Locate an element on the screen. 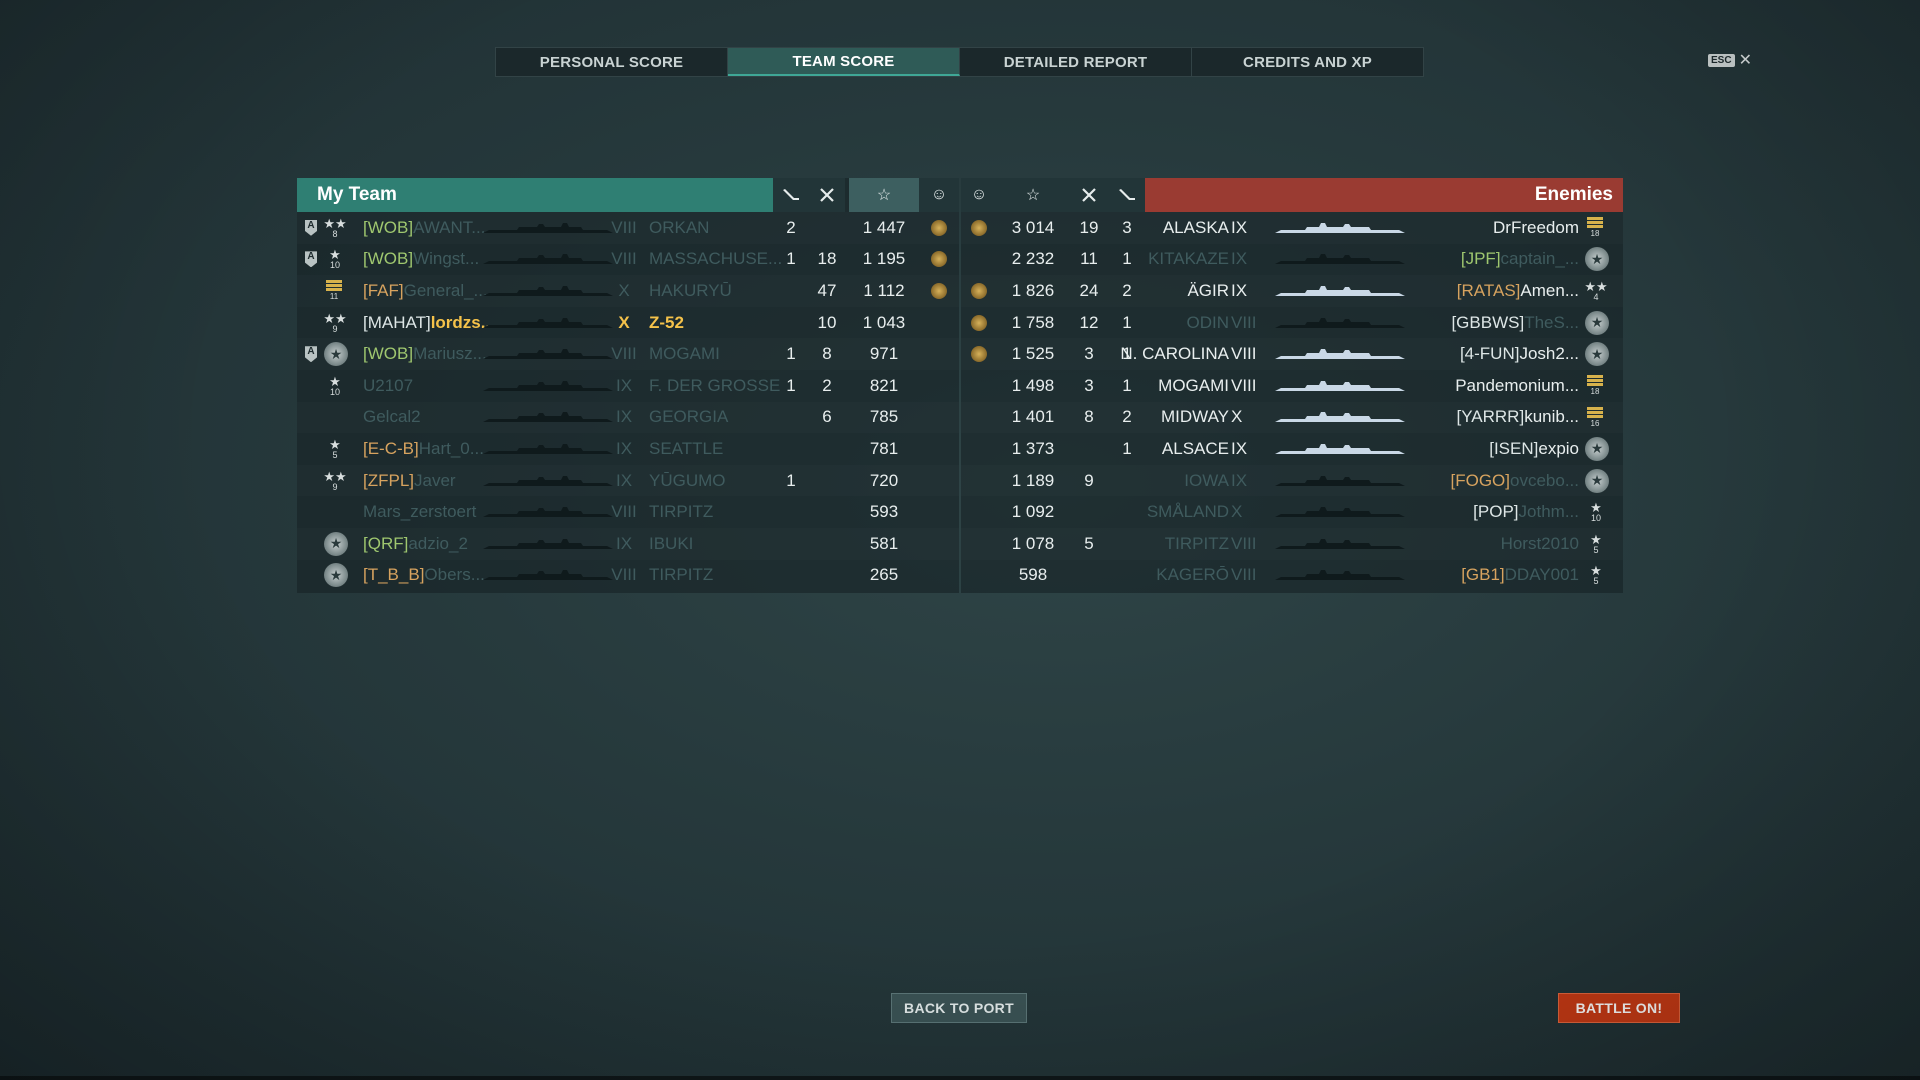 The image size is (1920, 1080). player-name-cell: U2107 is located at coordinates (388, 386).